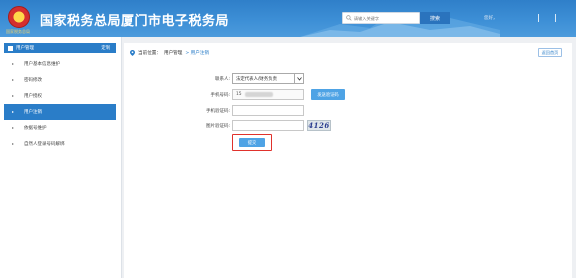 The image size is (576, 278). Describe the element at coordinates (268, 110) in the screenshot. I see `sms-code-input` at that location.